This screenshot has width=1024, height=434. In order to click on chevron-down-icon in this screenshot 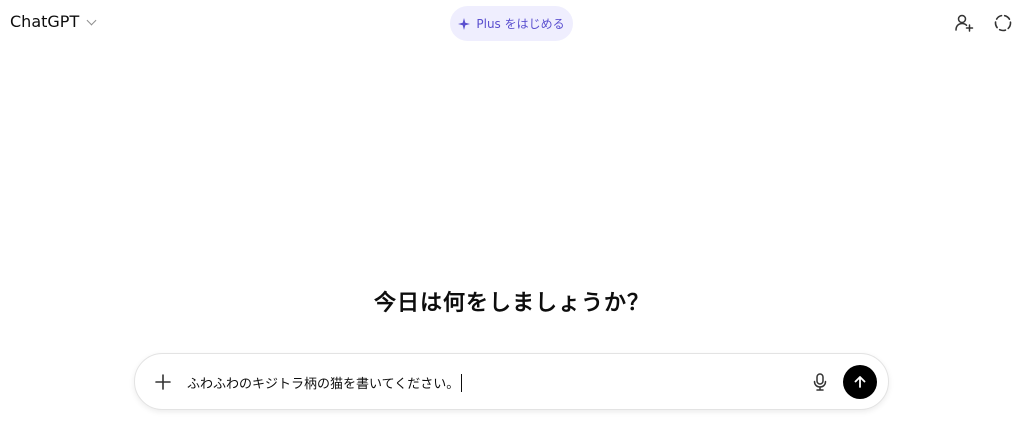, I will do `click(91, 20)`.